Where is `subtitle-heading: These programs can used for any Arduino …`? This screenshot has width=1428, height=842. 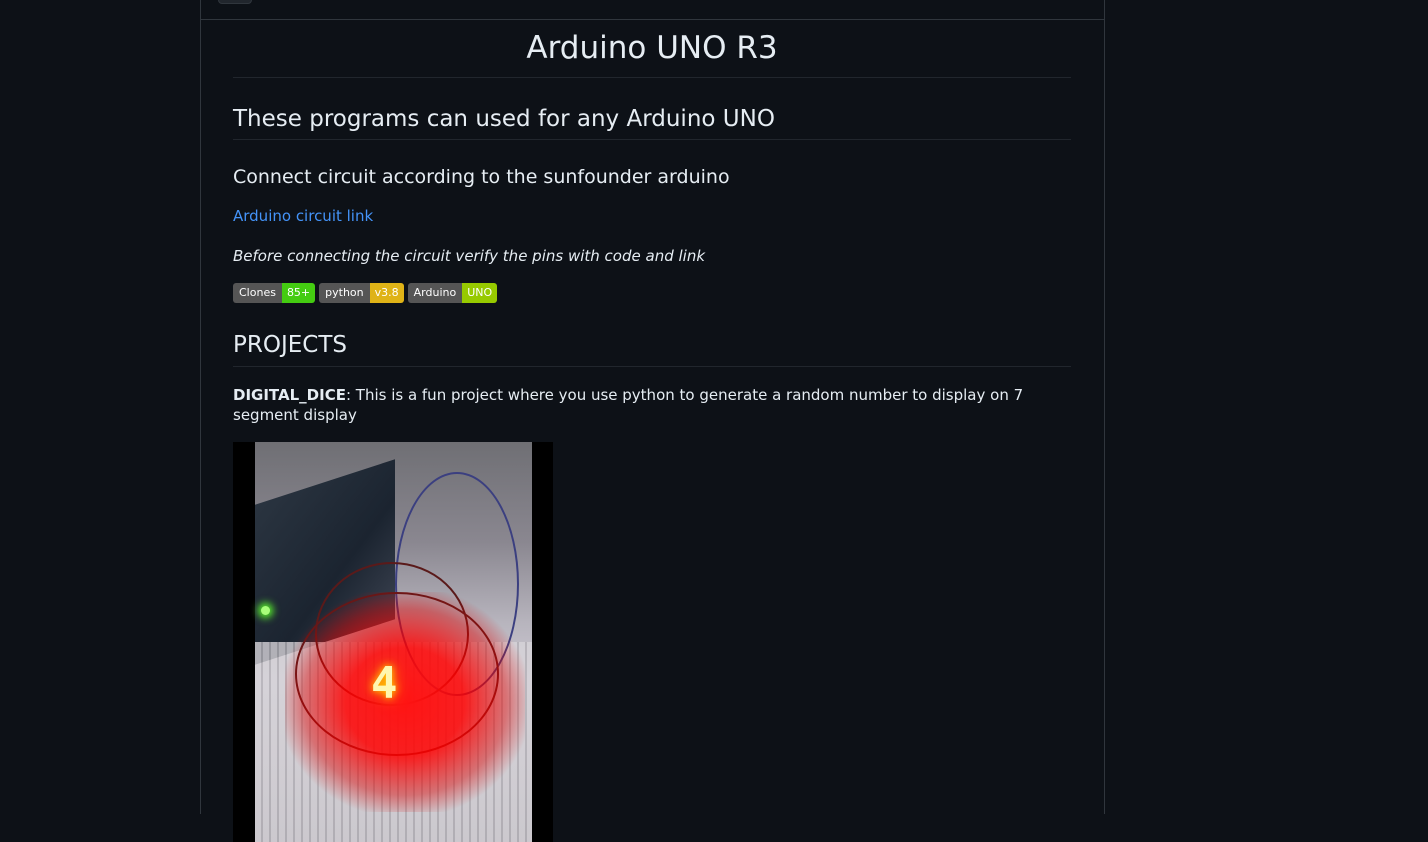
subtitle-heading: These programs can used for any Arduino … is located at coordinates (652, 109).